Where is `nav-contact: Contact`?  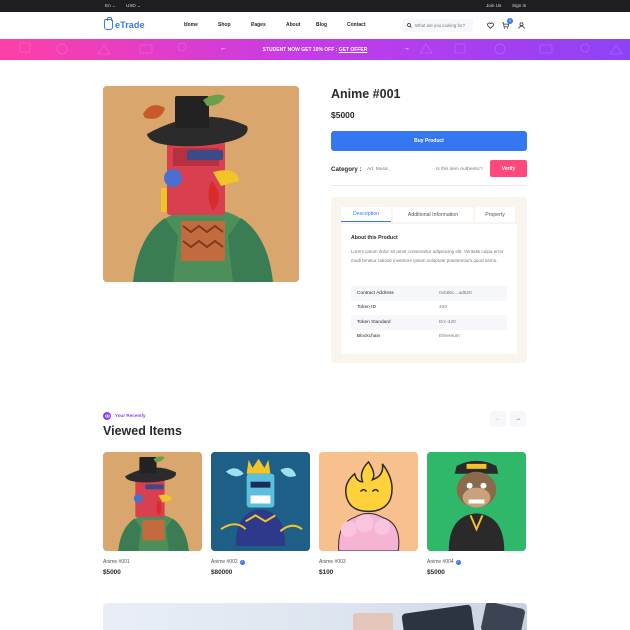
nav-contact: Contact is located at coordinates (356, 25).